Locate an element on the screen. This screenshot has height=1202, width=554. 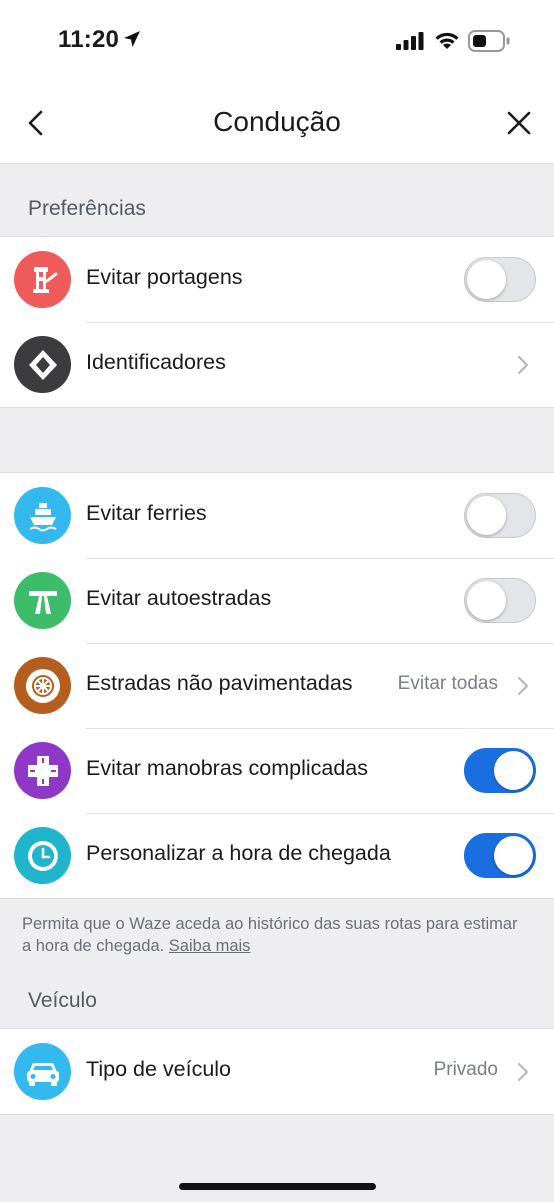
vehicle-group: Tipo de veículo Privado is located at coordinates (277, 1071).